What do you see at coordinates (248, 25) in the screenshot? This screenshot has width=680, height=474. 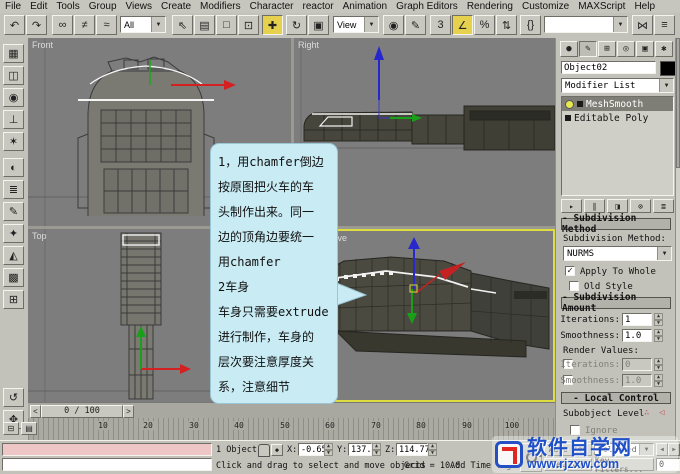 I see `window-crossing-button: ⊡` at bounding box center [248, 25].